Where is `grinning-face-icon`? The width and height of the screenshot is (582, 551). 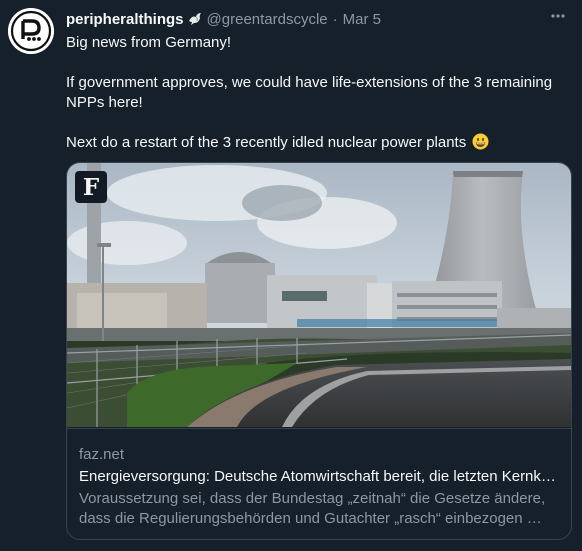
grinning-face-icon is located at coordinates (480, 141).